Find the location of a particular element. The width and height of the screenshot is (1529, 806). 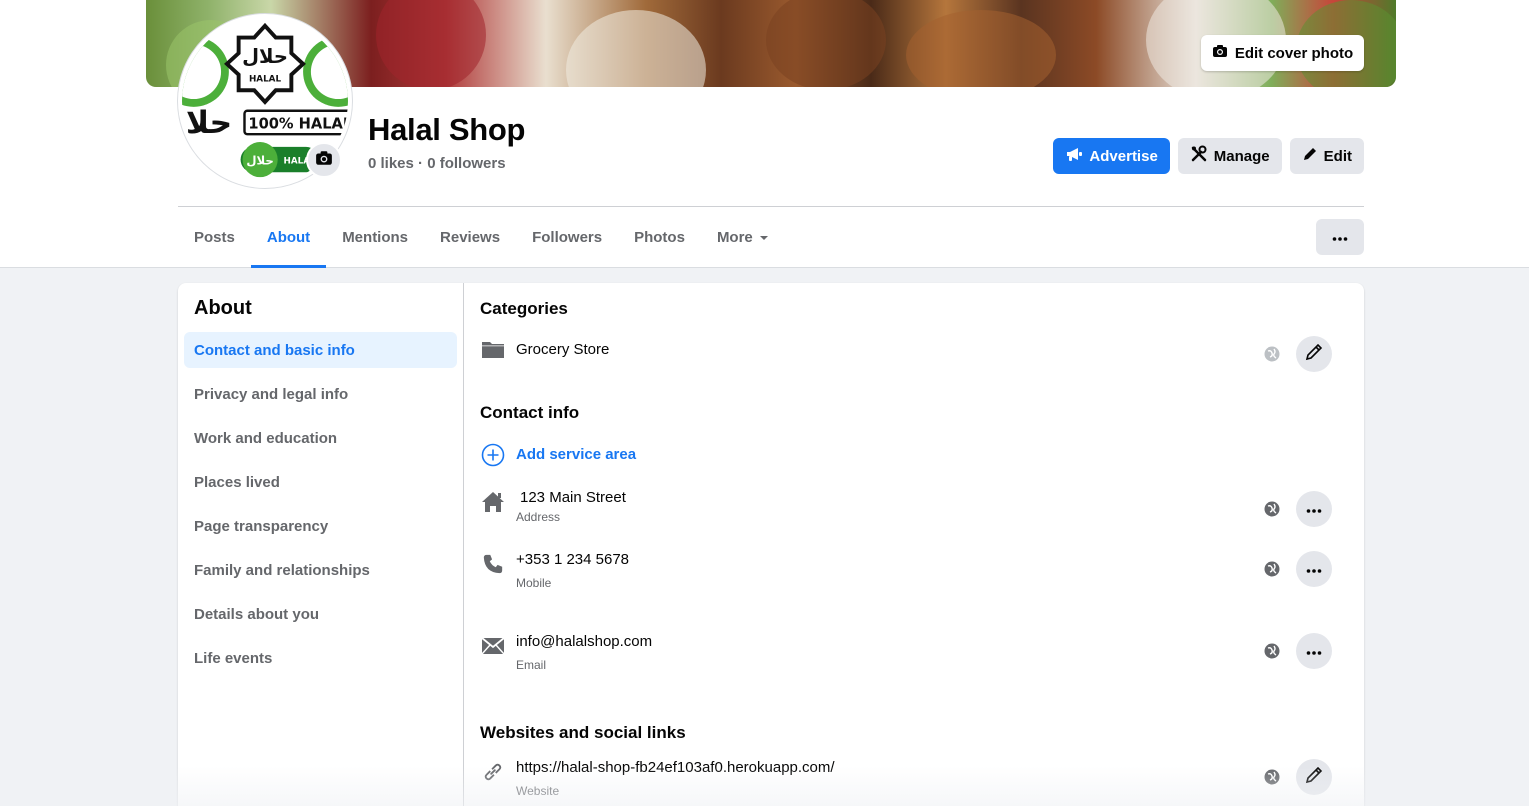

contact-info-title: Contact info is located at coordinates (530, 412).